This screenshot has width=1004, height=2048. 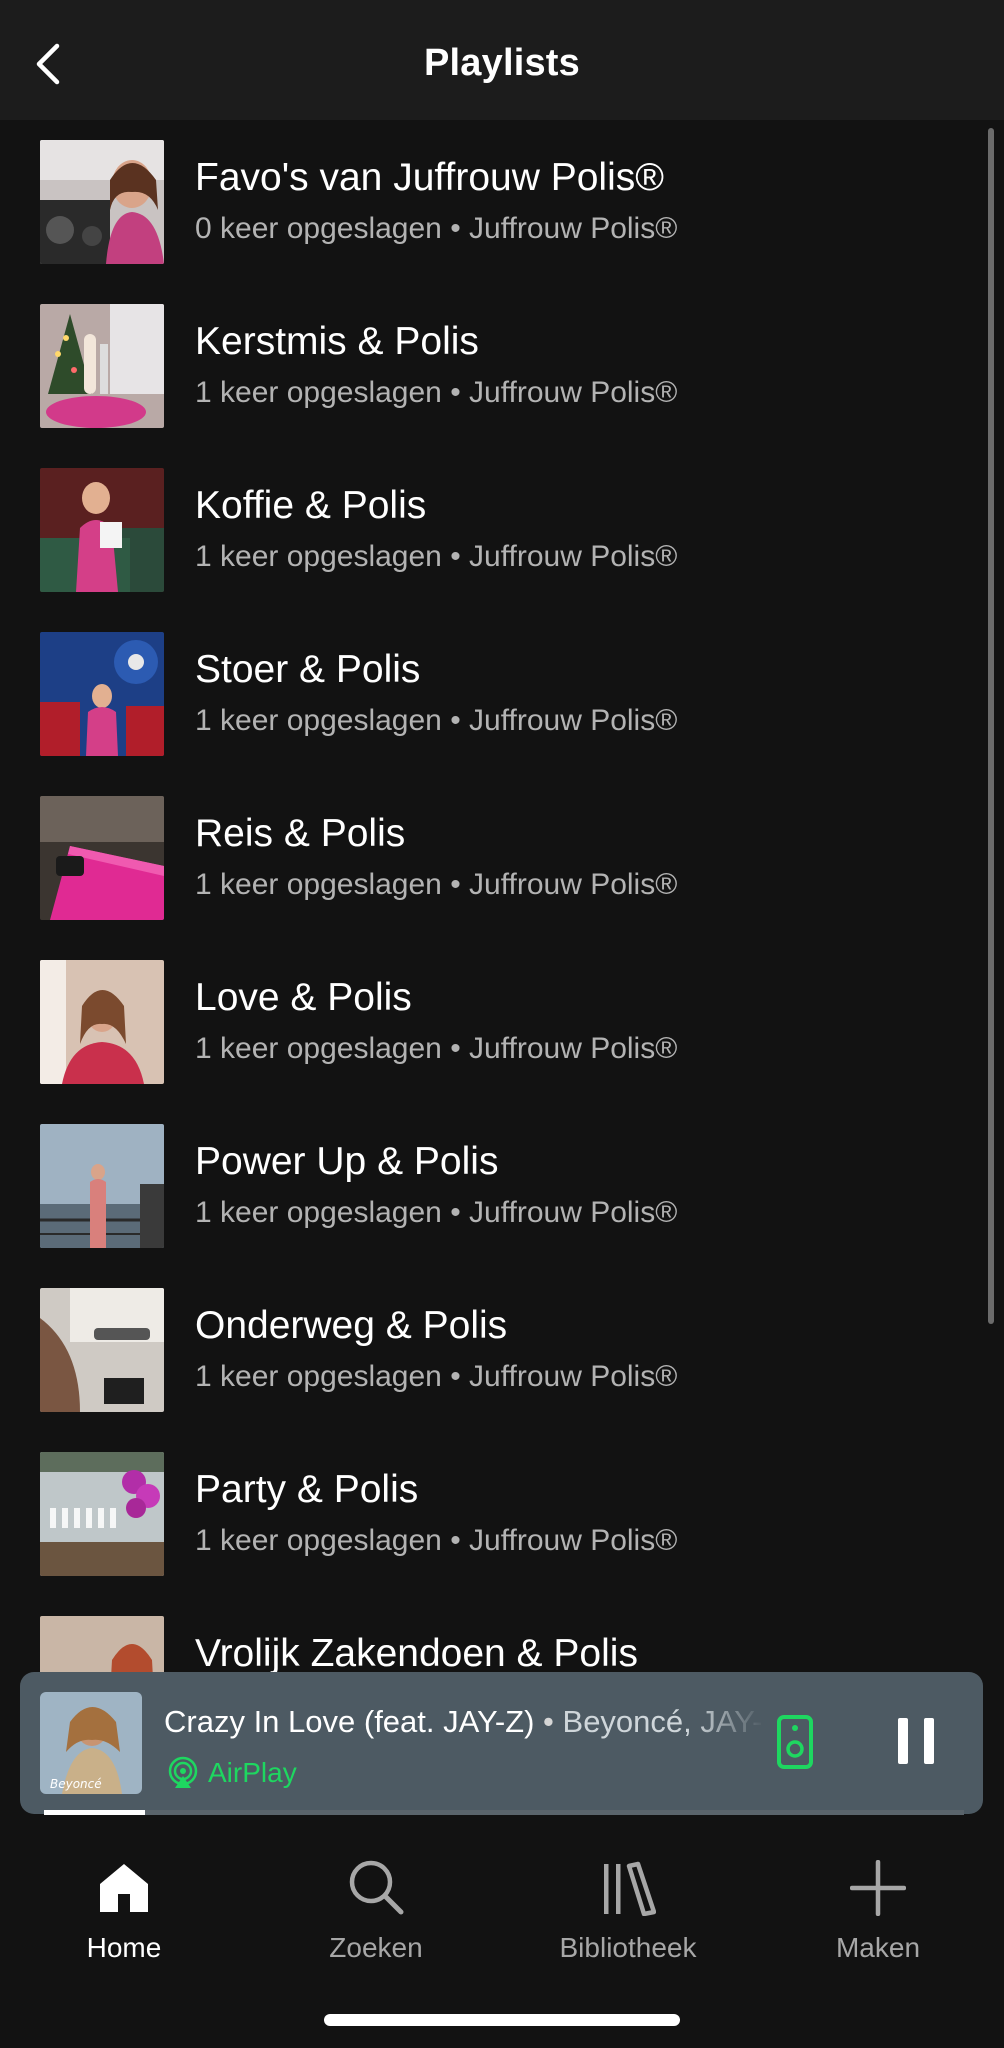 I want to click on playlist-title: Reis & Polis, so click(x=300, y=833).